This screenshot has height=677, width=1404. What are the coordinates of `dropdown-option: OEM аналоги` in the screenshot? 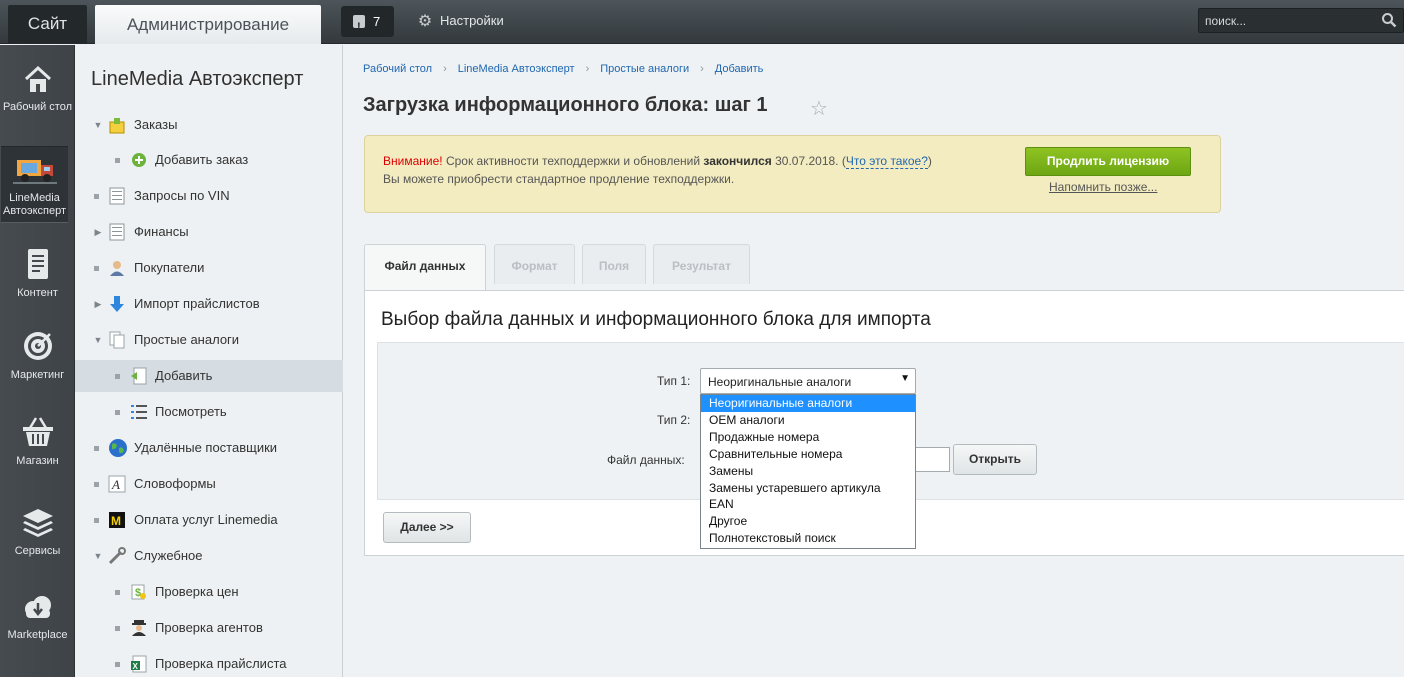 It's located at (808, 420).